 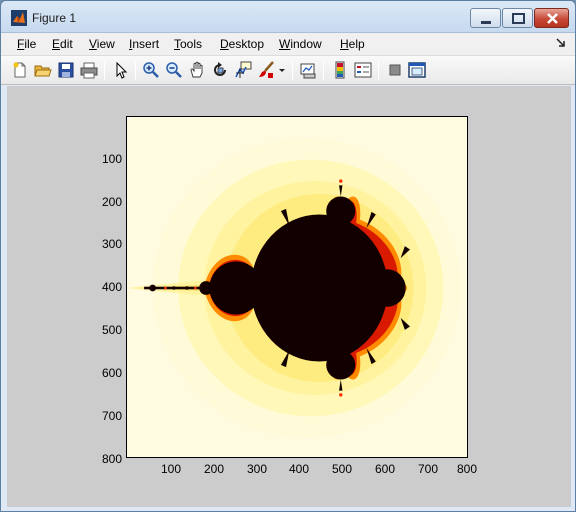 What do you see at coordinates (246, 44) in the screenshot?
I see `menu-desktop-label: esktop` at bounding box center [246, 44].